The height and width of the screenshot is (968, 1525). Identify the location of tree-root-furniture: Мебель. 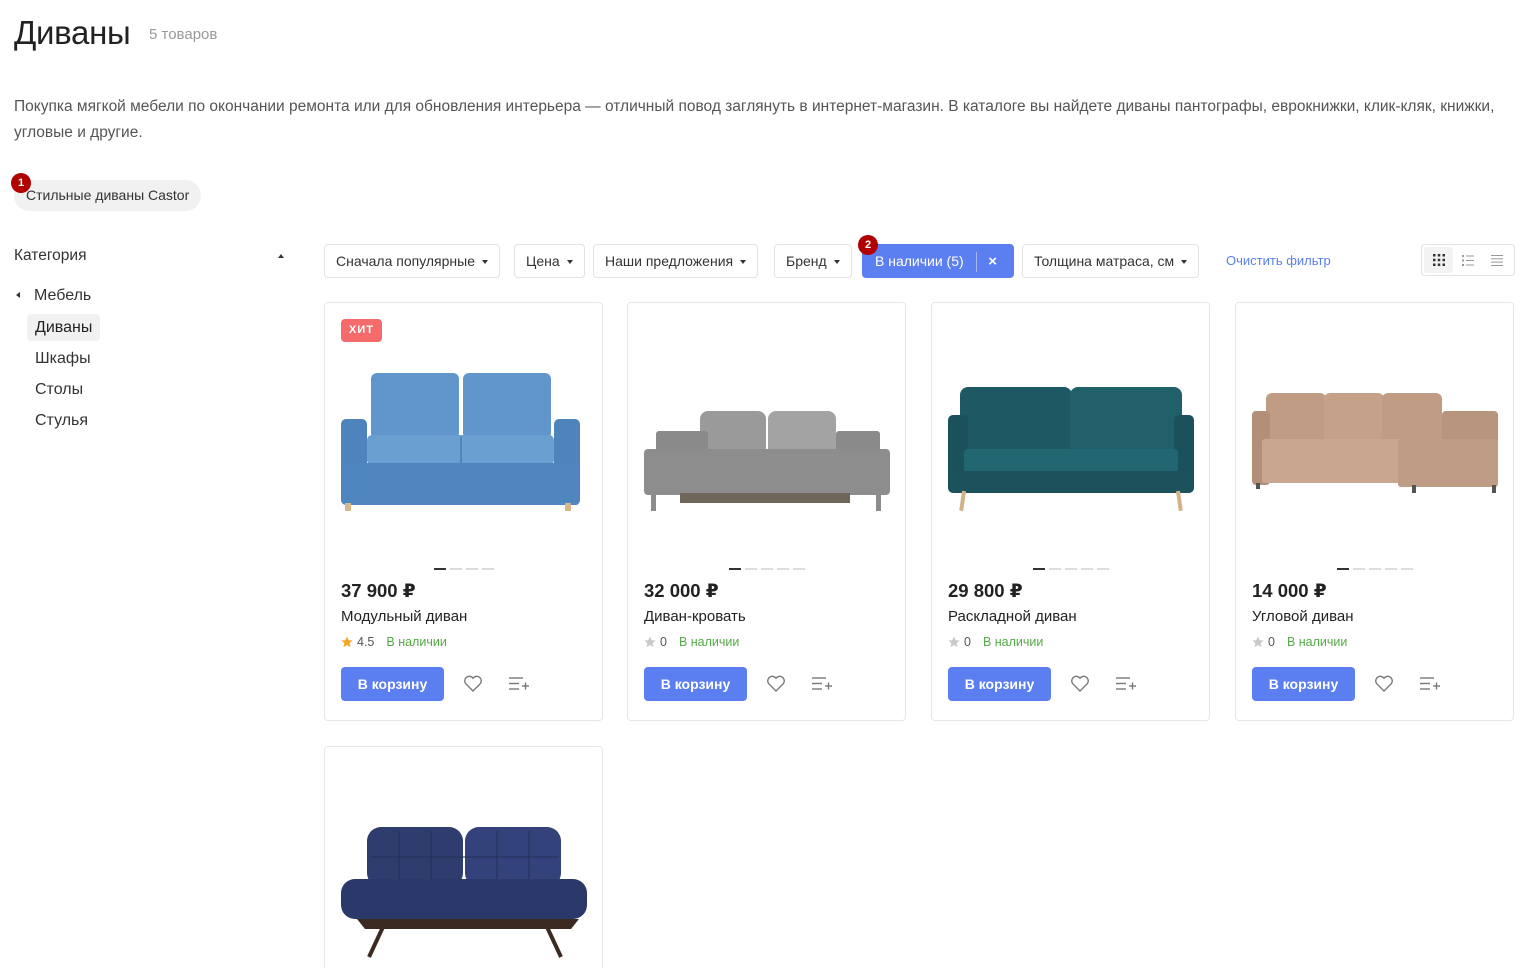
(52, 296).